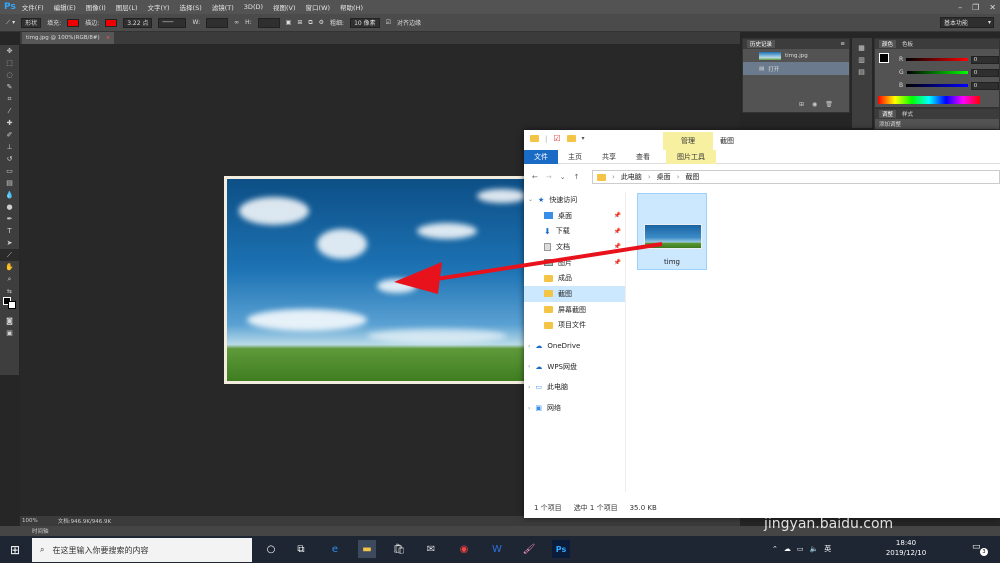 The image size is (1000, 563). I want to click on quick-select-tool-icon: ✎, so click(9, 87).